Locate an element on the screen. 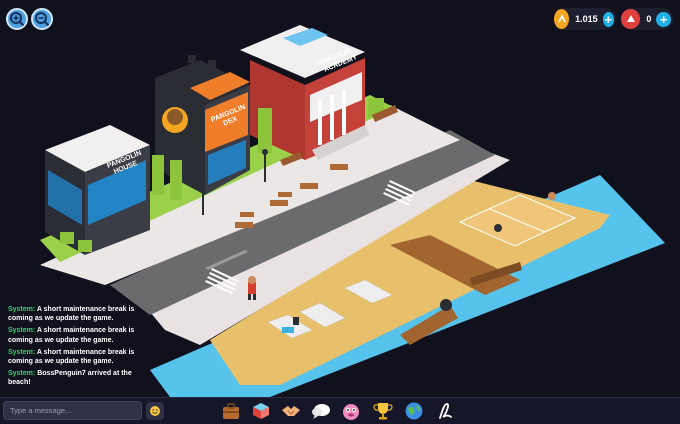 This screenshot has height=424, width=680. chat-bubble-icon is located at coordinates (321, 411).